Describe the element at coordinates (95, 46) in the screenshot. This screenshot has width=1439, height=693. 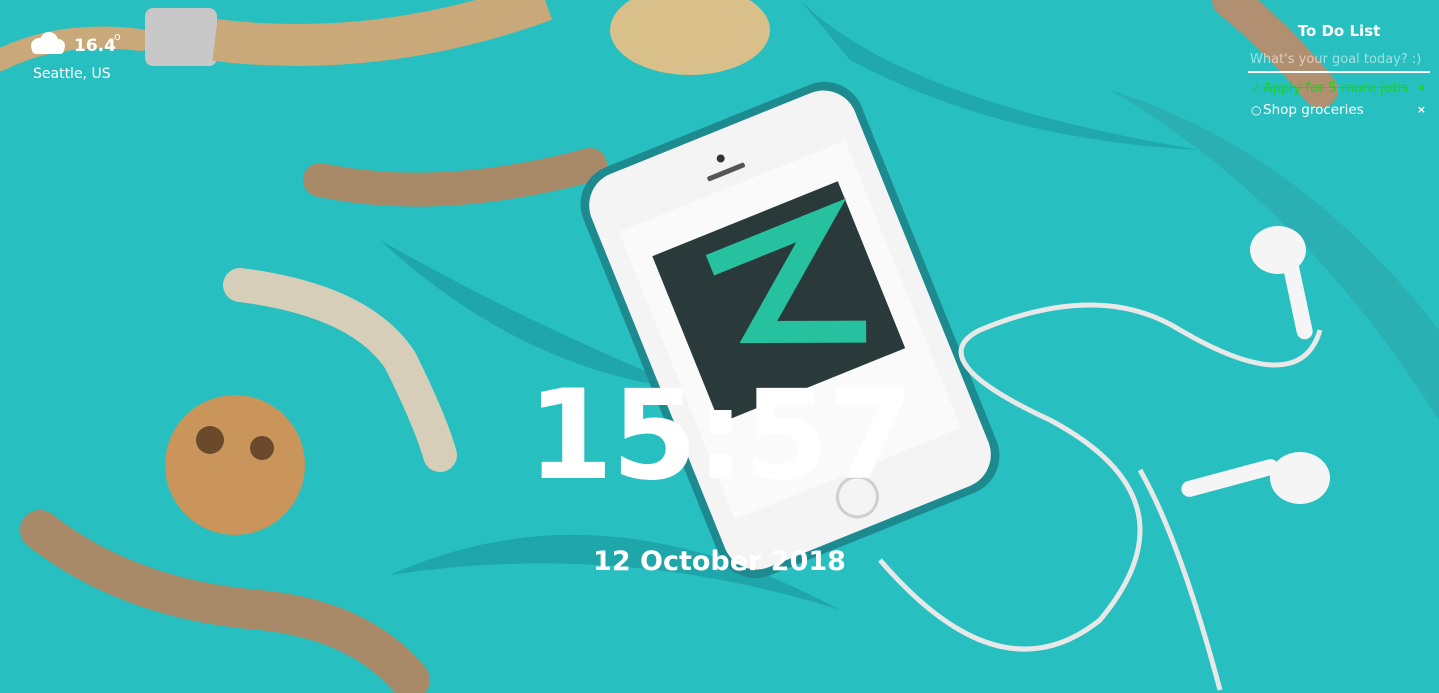
I see `weather-temperature: 16.4` at that location.